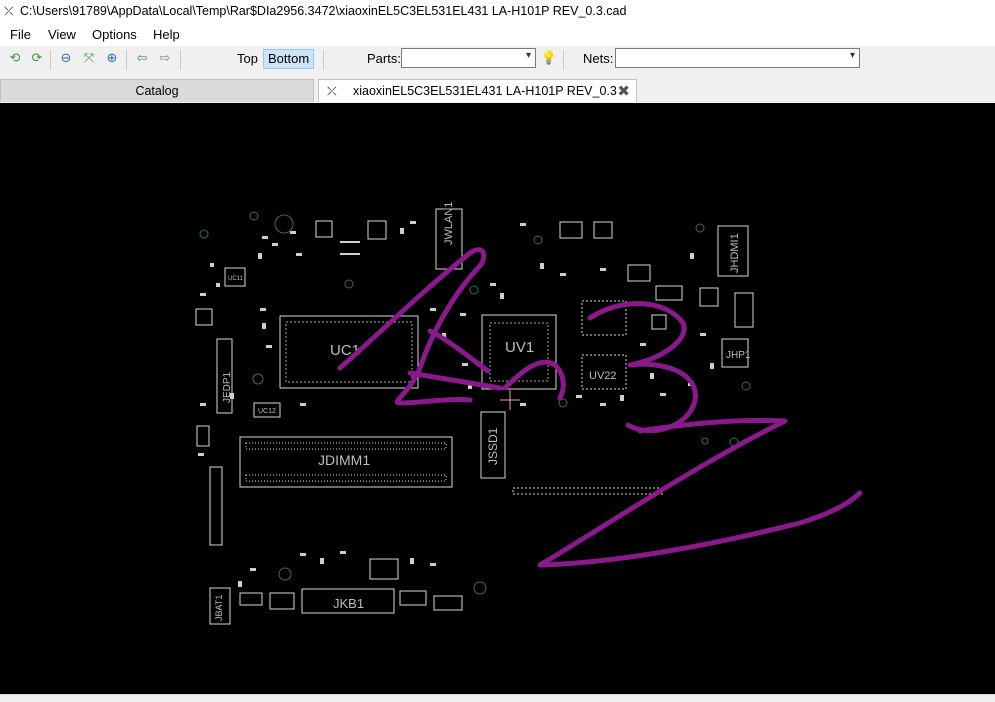 Image resolution: width=995 pixels, height=702 pixels. Describe the element at coordinates (142, 59) in the screenshot. I see `back-arrow-icon: ⇦` at that location.